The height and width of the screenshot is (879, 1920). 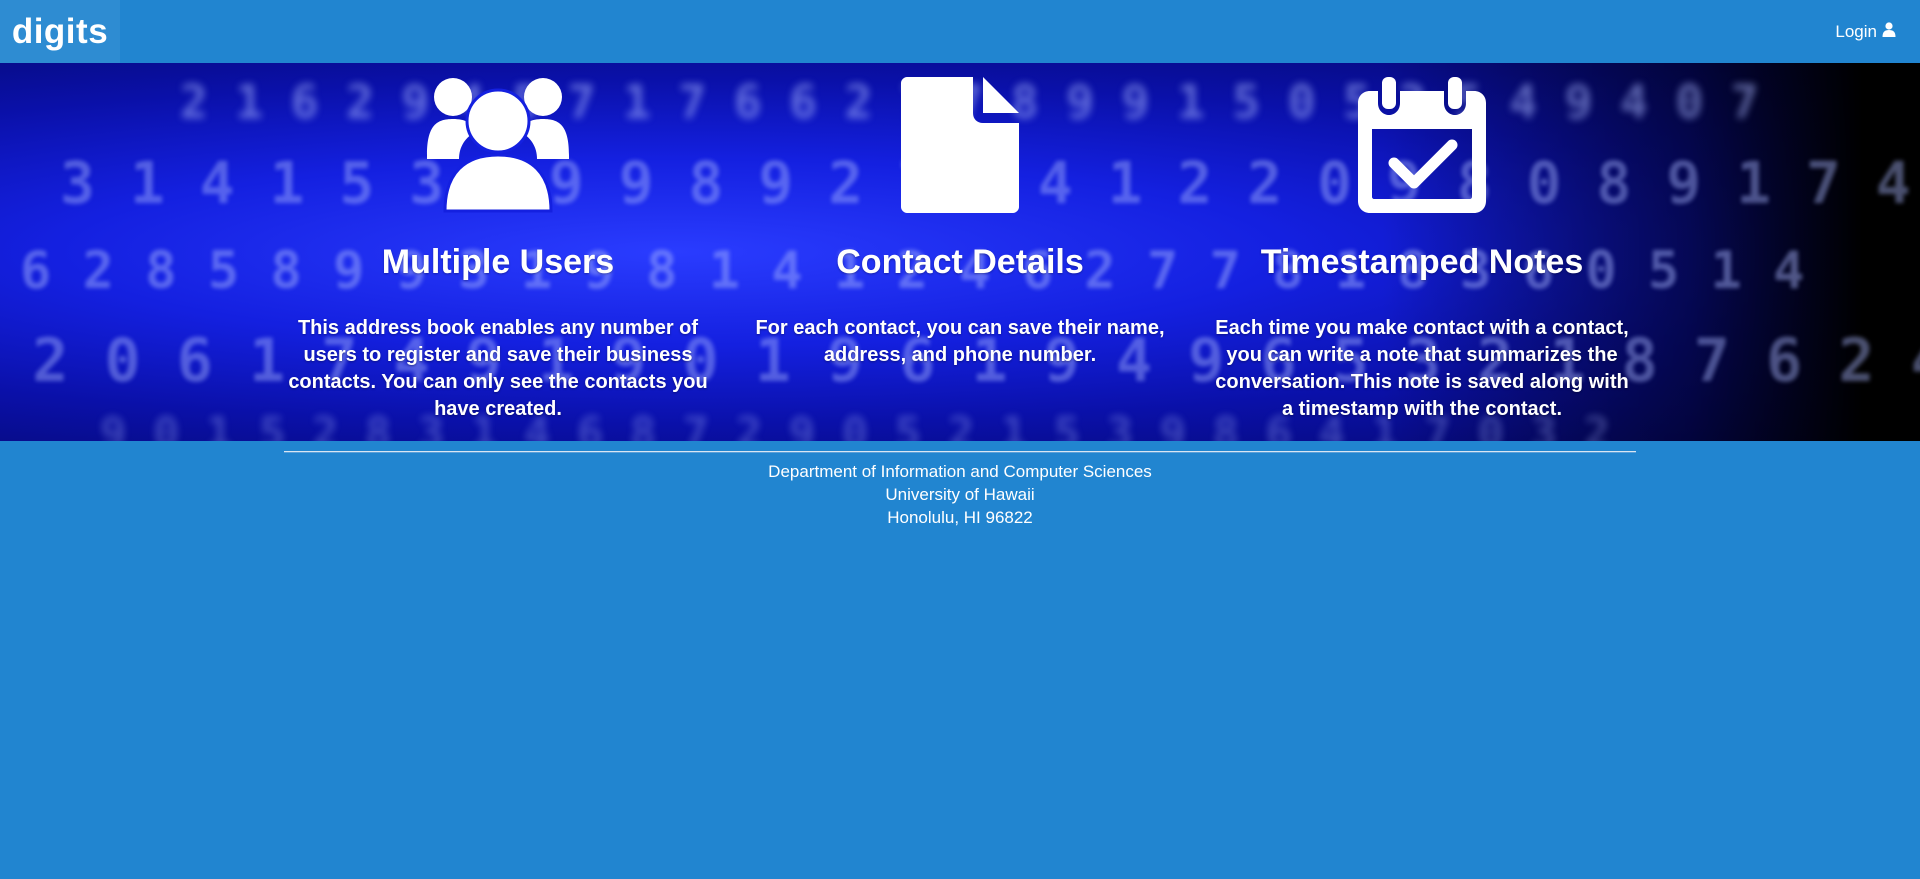 What do you see at coordinates (960, 517) in the screenshot?
I see `footer-address: Honolulu, HI 96822` at bounding box center [960, 517].